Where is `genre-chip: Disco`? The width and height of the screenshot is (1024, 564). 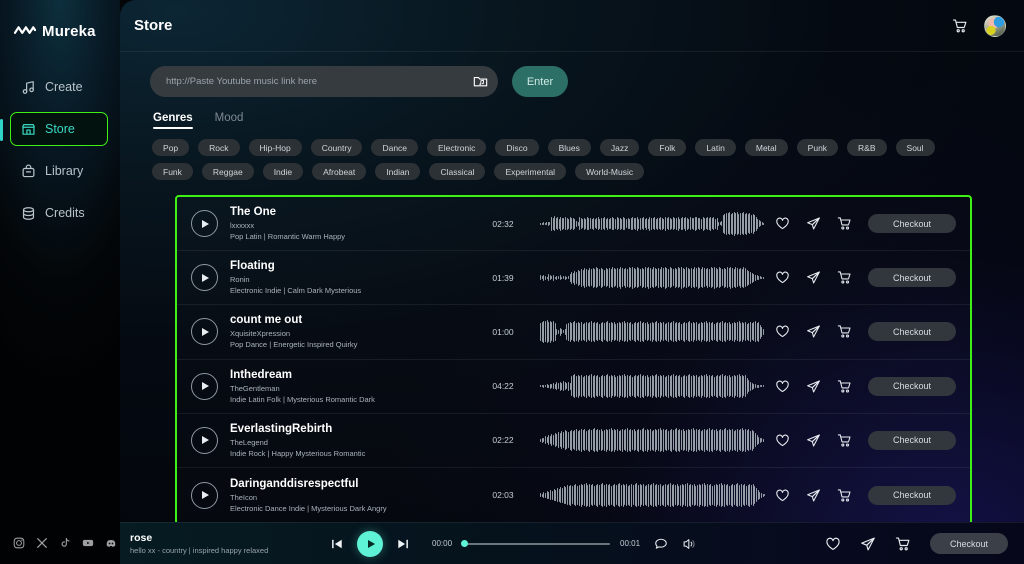 genre-chip: Disco is located at coordinates (517, 147).